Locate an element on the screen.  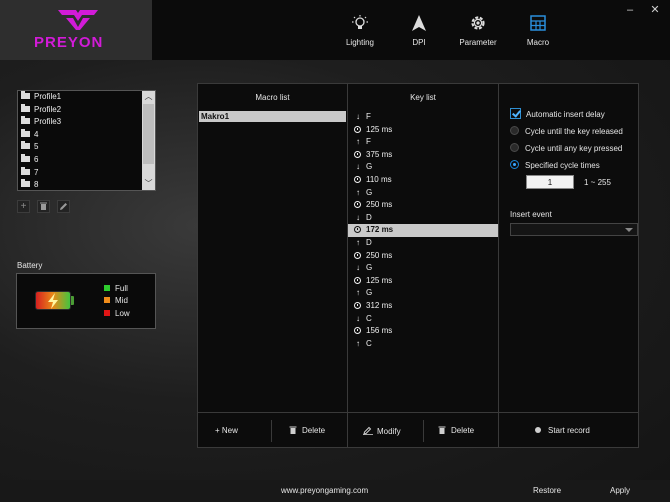
cycle-any-key-option: Cycle until any key pressed is located at coordinates (566, 149).